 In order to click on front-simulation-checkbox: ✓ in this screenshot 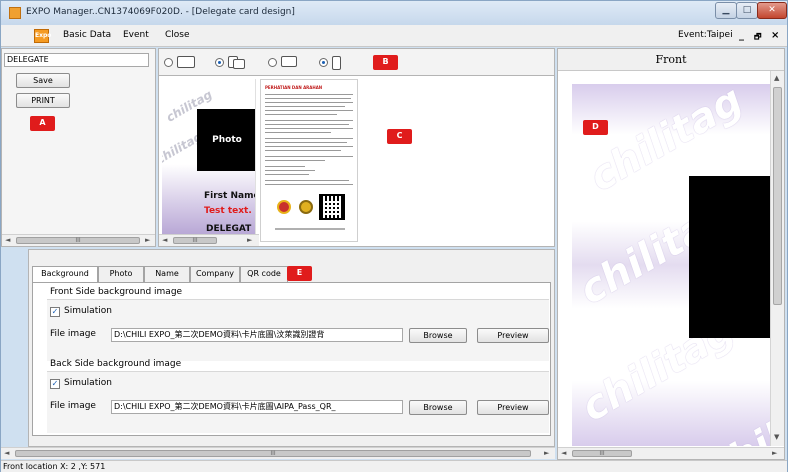, I will do `click(55, 312)`.